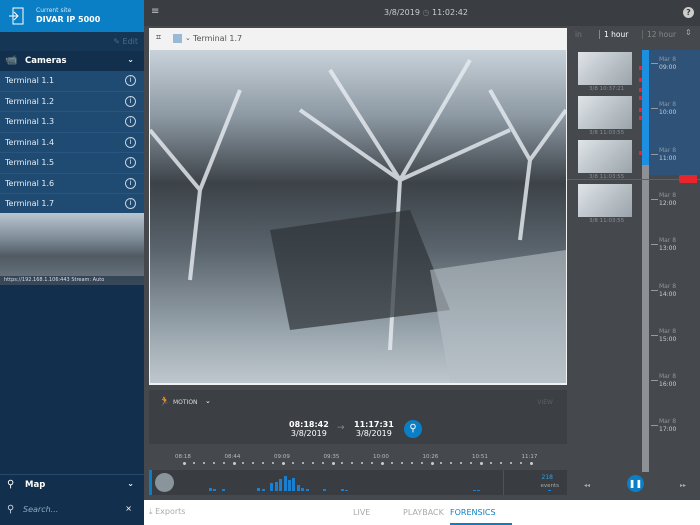 This screenshot has height=525, width=700. I want to click on layout-icon: ⌗, so click(158, 38).